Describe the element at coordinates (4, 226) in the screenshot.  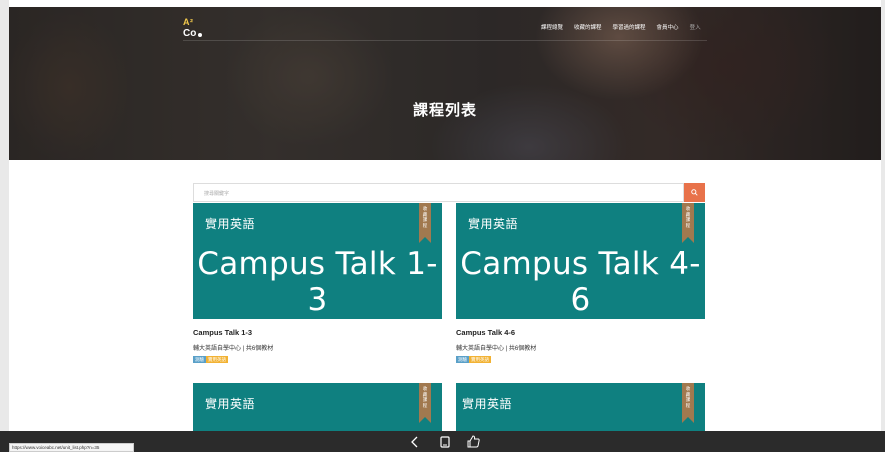
I see `left-edge` at that location.